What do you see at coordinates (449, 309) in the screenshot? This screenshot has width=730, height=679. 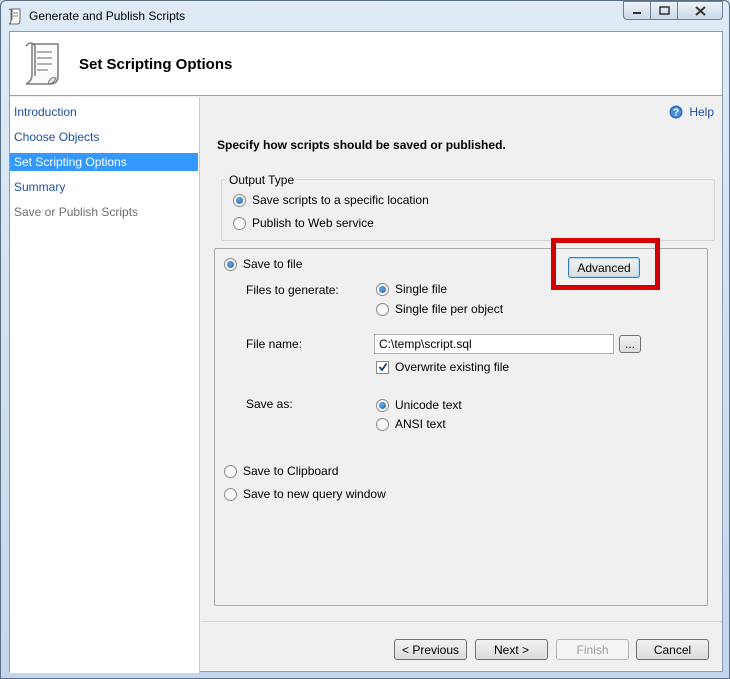 I see `radio-label: Single file per object` at bounding box center [449, 309].